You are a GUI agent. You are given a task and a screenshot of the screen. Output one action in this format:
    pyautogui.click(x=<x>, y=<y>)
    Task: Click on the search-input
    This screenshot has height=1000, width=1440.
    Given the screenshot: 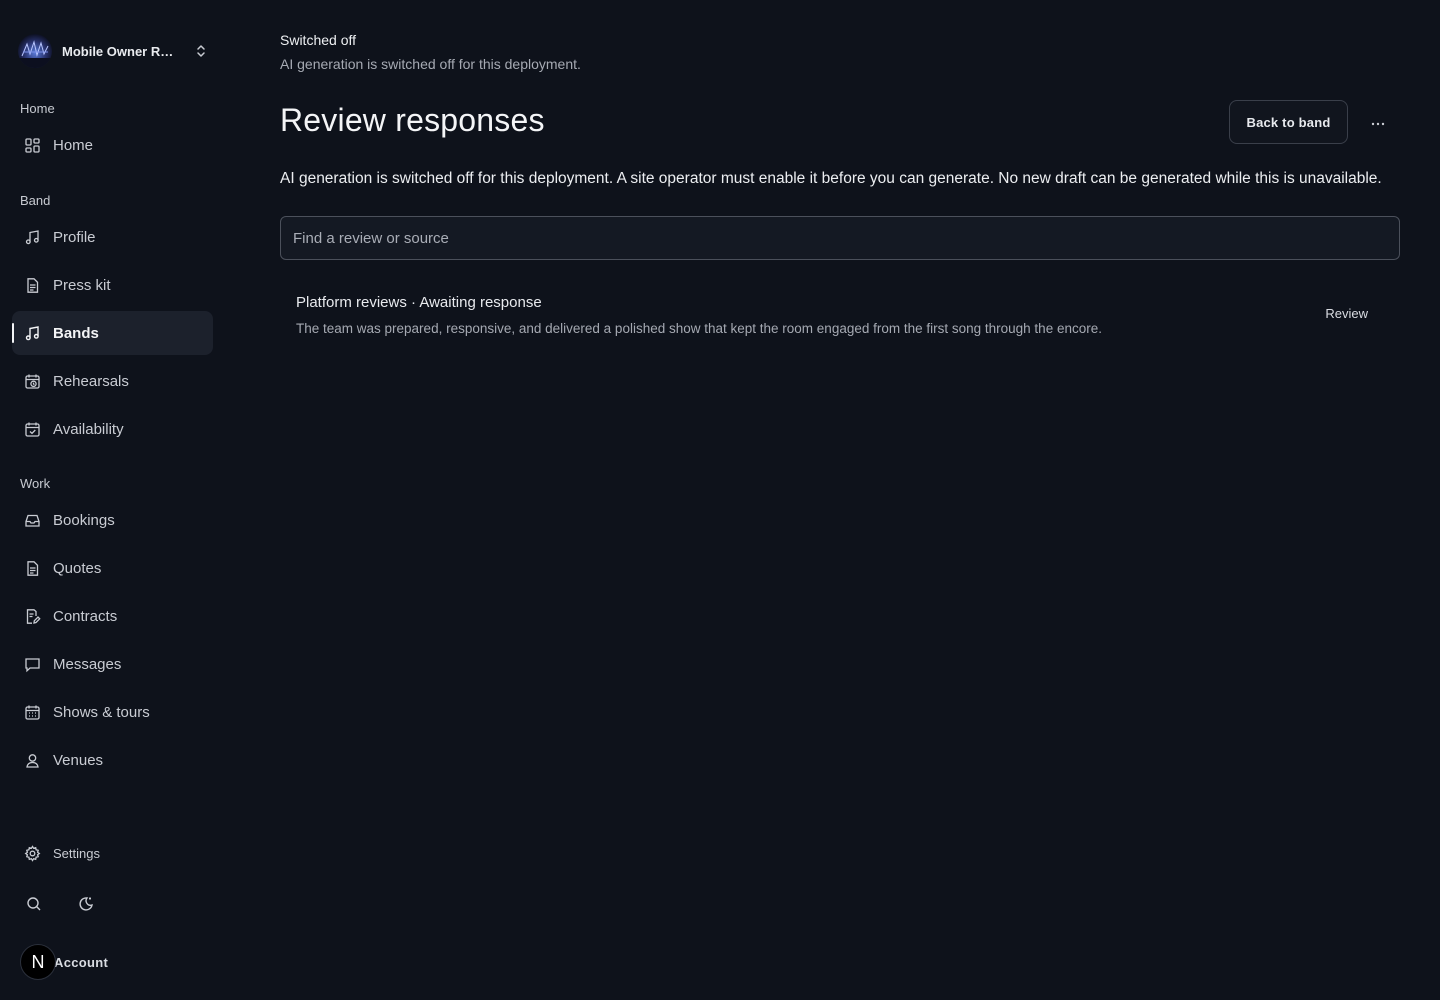 What is the action you would take?
    pyautogui.click(x=840, y=238)
    